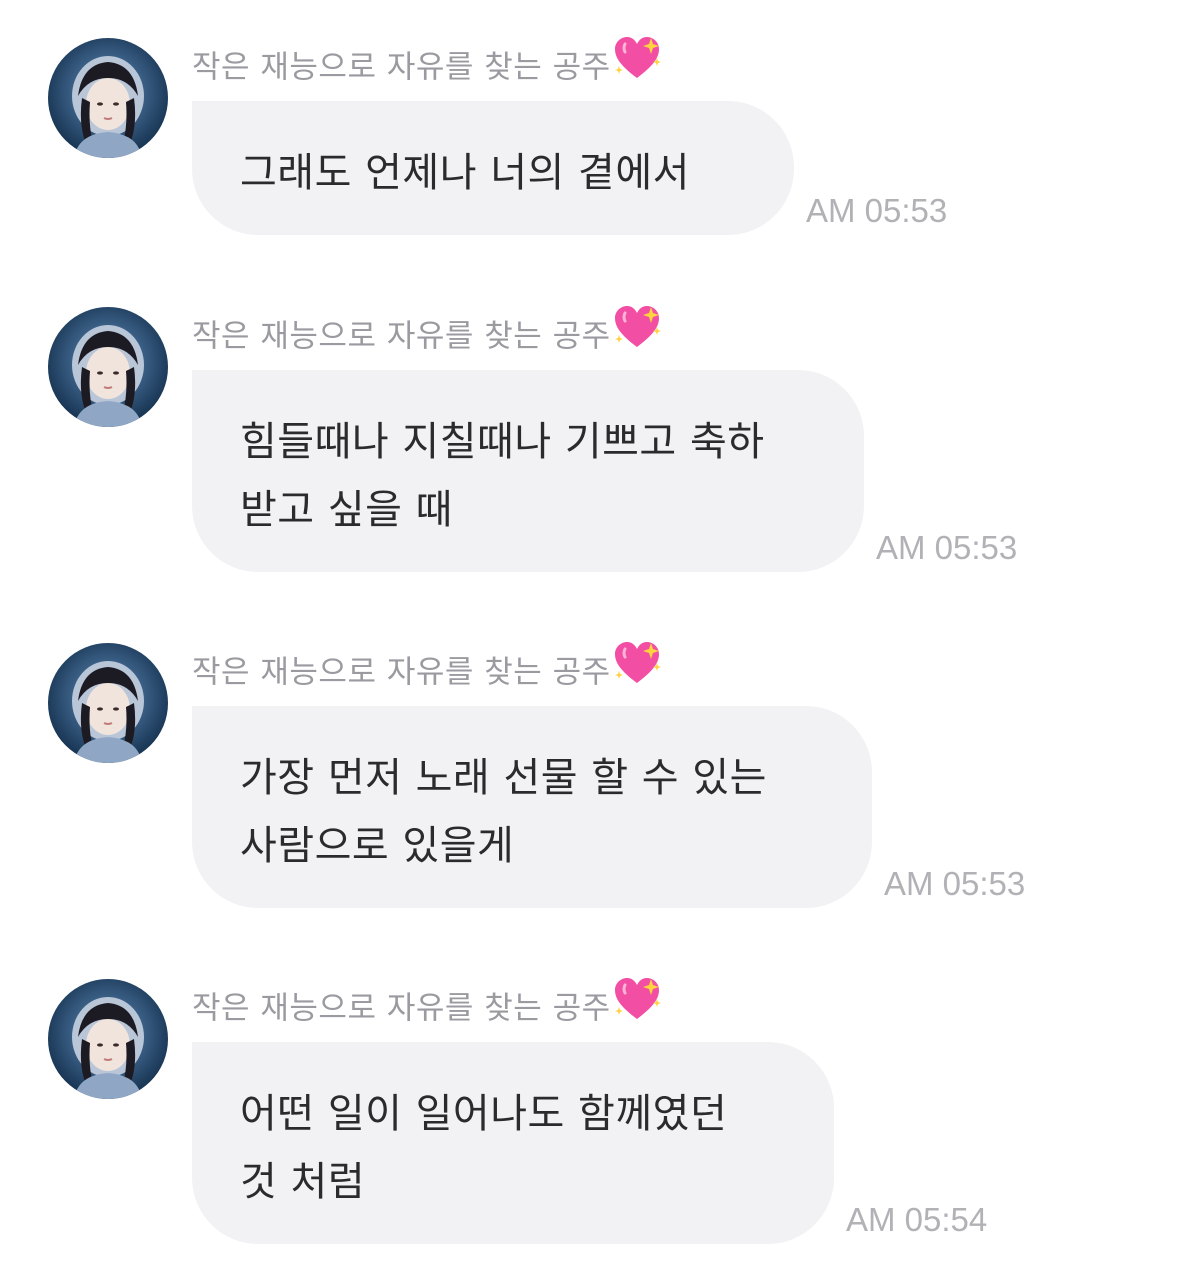 This screenshot has width=1179, height=1278. What do you see at coordinates (513, 1143) in the screenshot?
I see `message-bubble: 어떤 일이 일어나도 함께였던 것 처럼` at bounding box center [513, 1143].